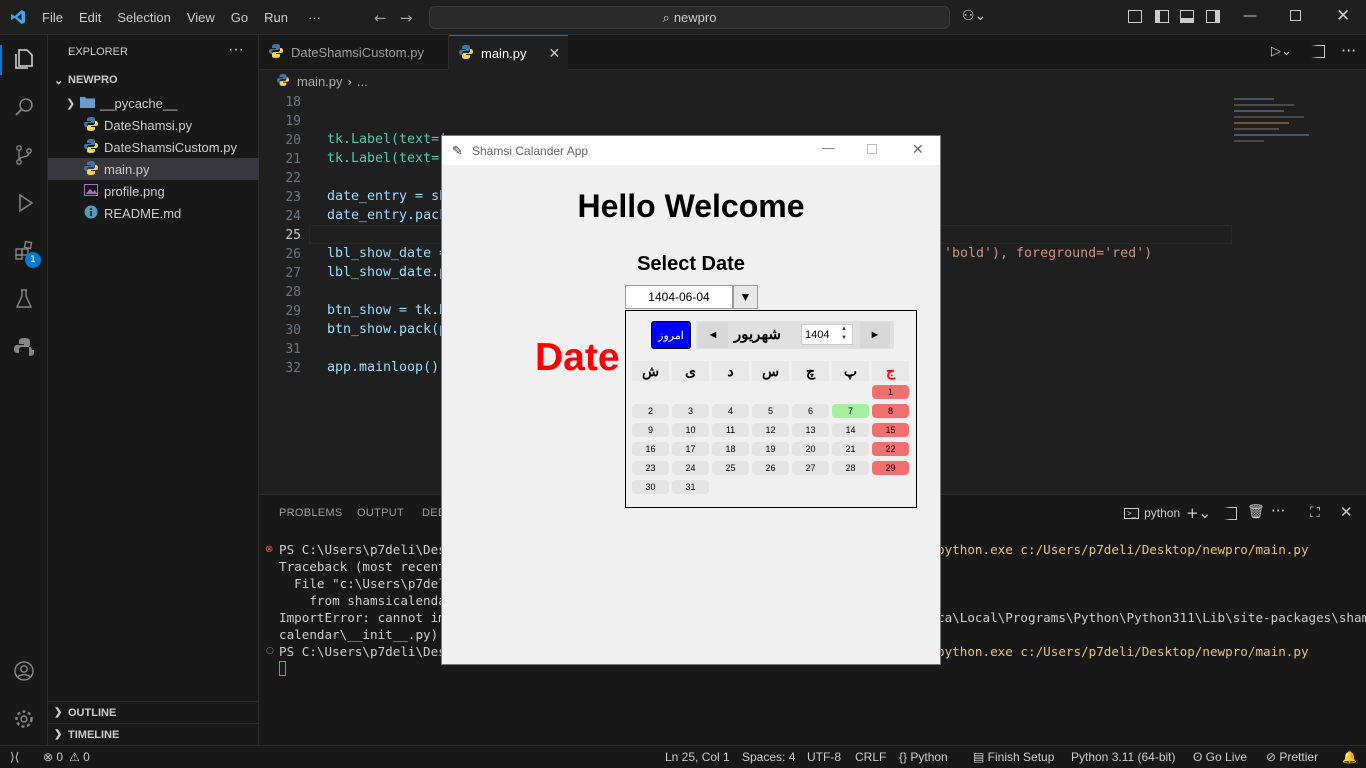 This screenshot has width=1366, height=768. What do you see at coordinates (1349, 757) in the screenshot?
I see `notifications-icon: 🔔` at bounding box center [1349, 757].